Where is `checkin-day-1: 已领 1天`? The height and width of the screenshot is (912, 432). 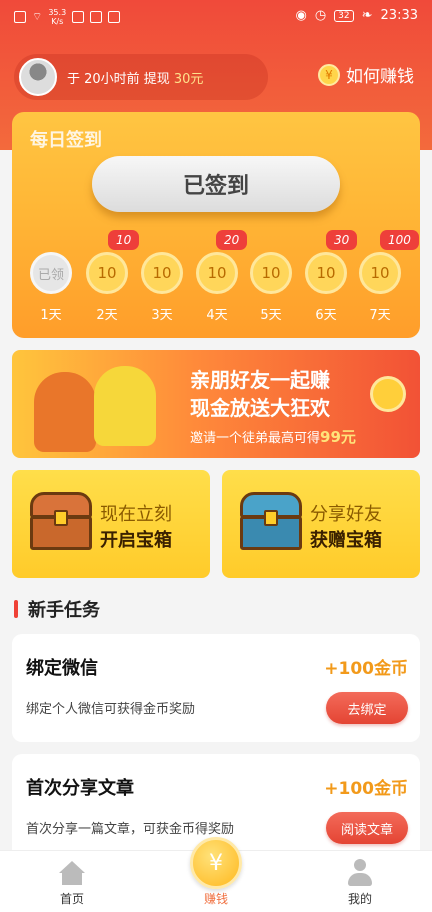
checkin-day-1: 已领 1天 is located at coordinates (51, 287).